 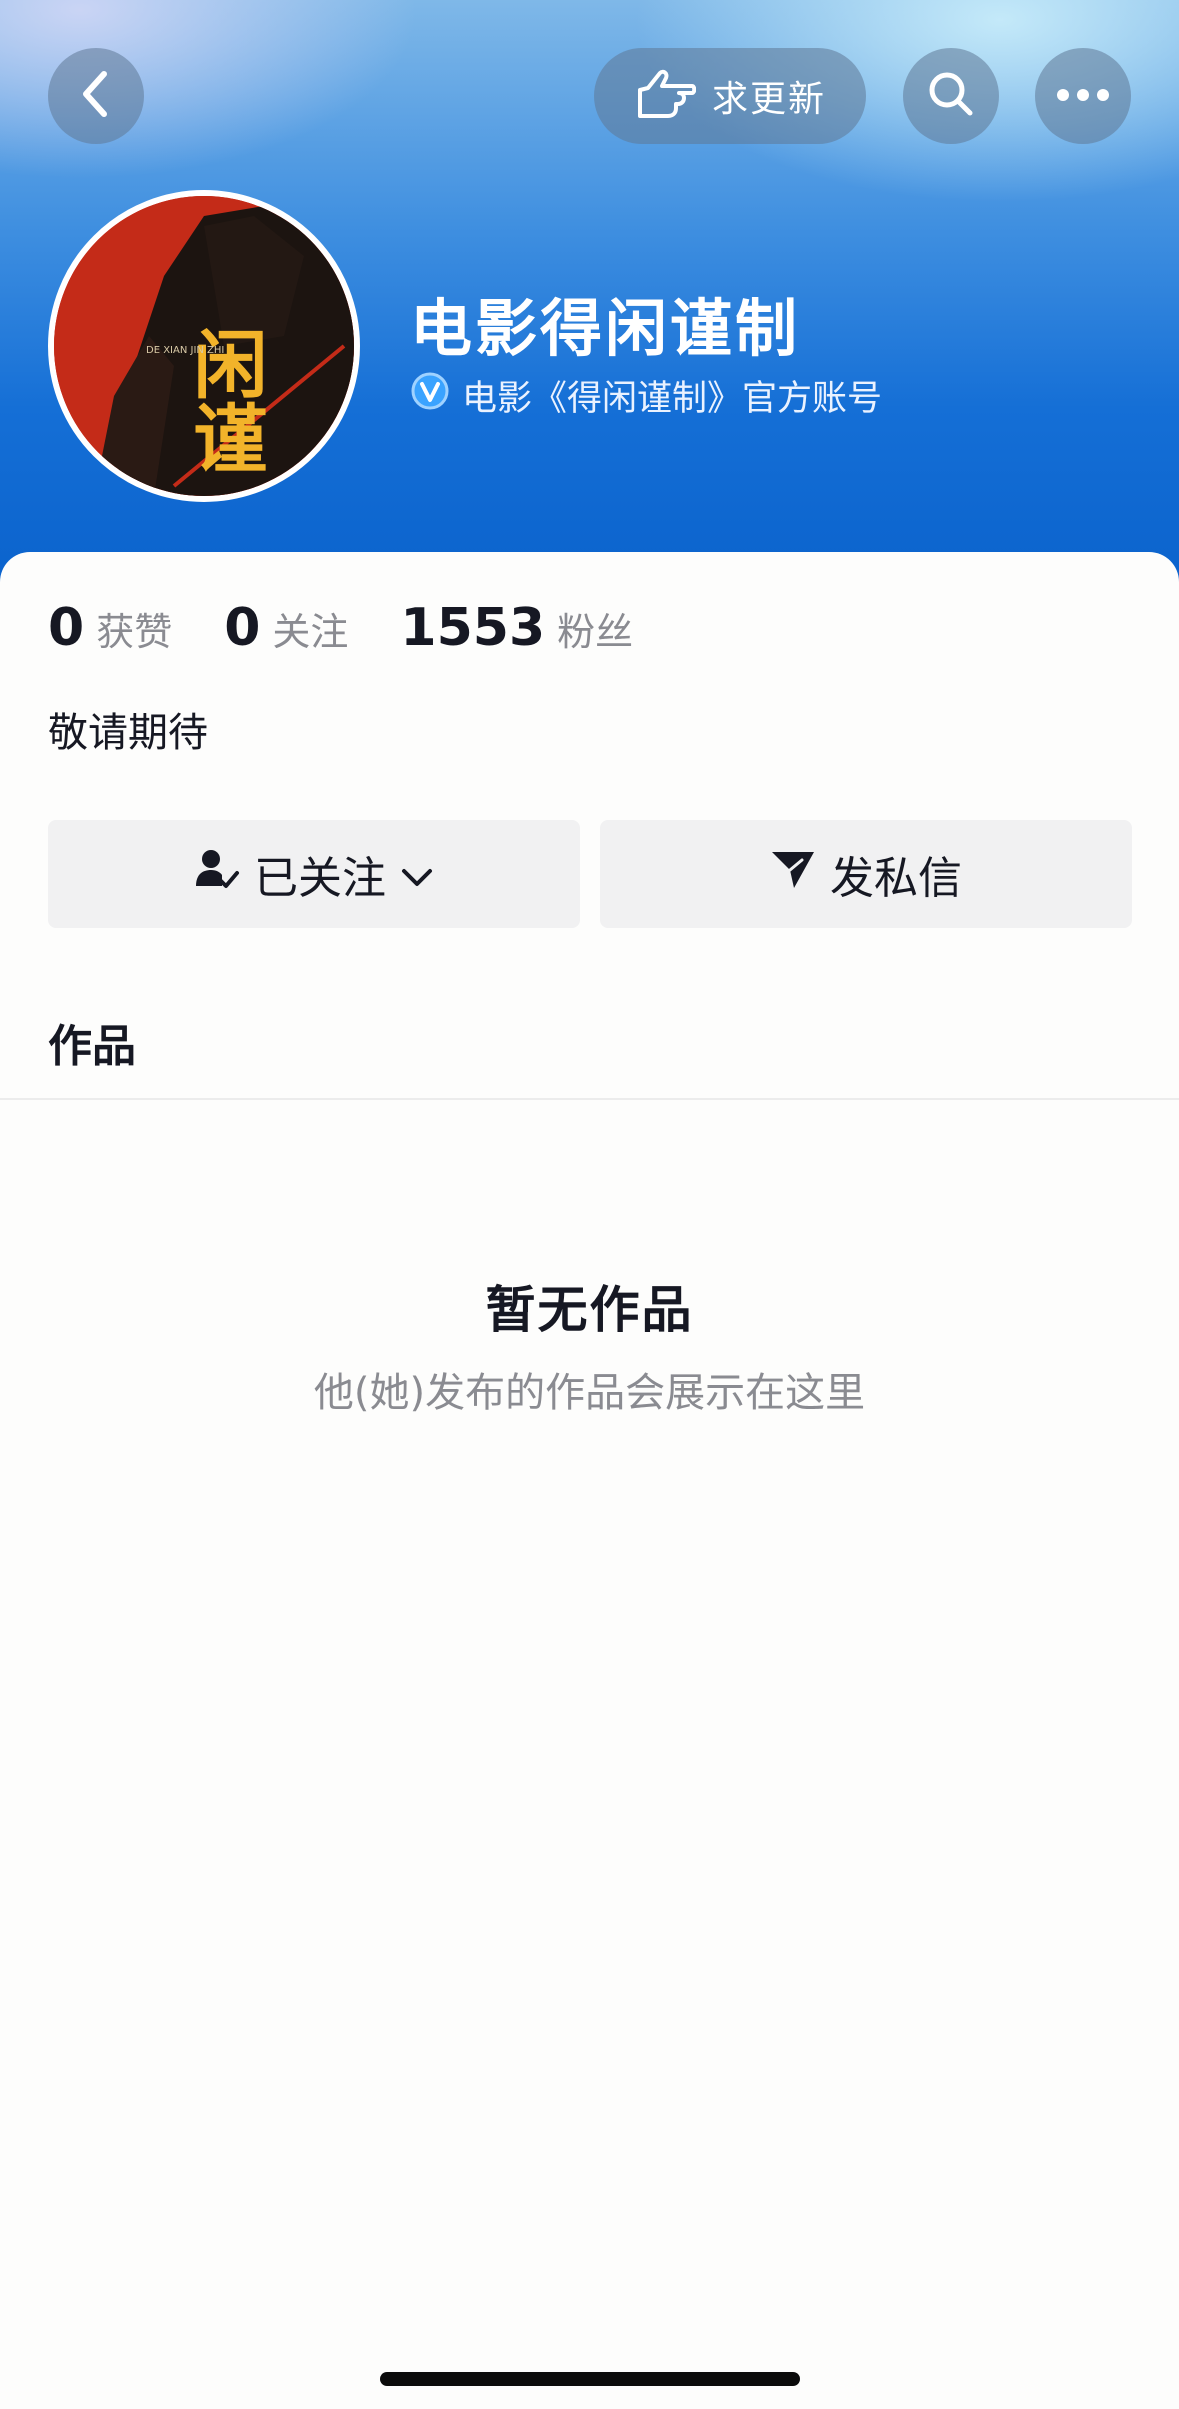 I want to click on followed-button: 已关注, so click(x=314, y=874).